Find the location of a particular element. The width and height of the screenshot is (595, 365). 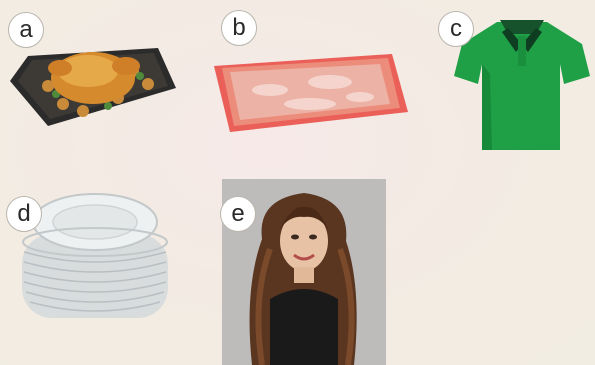

packaged-meat-image is located at coordinates (311, 93).